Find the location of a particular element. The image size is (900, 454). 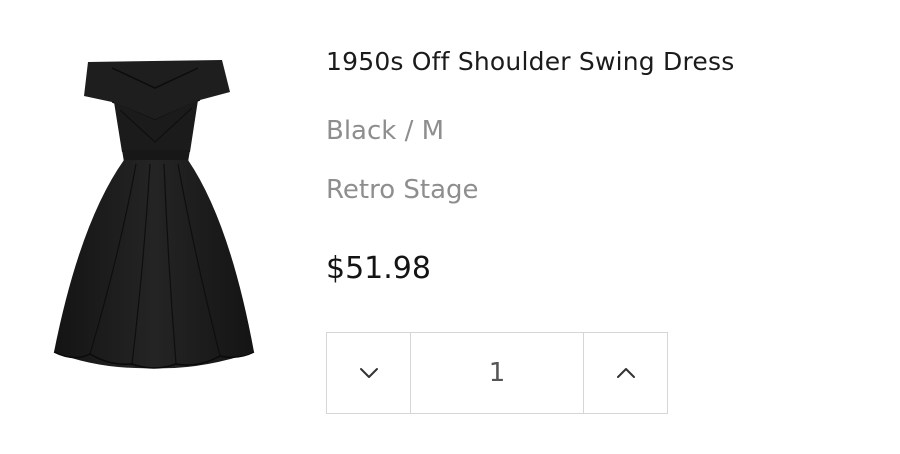

product-price: $51.98 is located at coordinates (378, 268).